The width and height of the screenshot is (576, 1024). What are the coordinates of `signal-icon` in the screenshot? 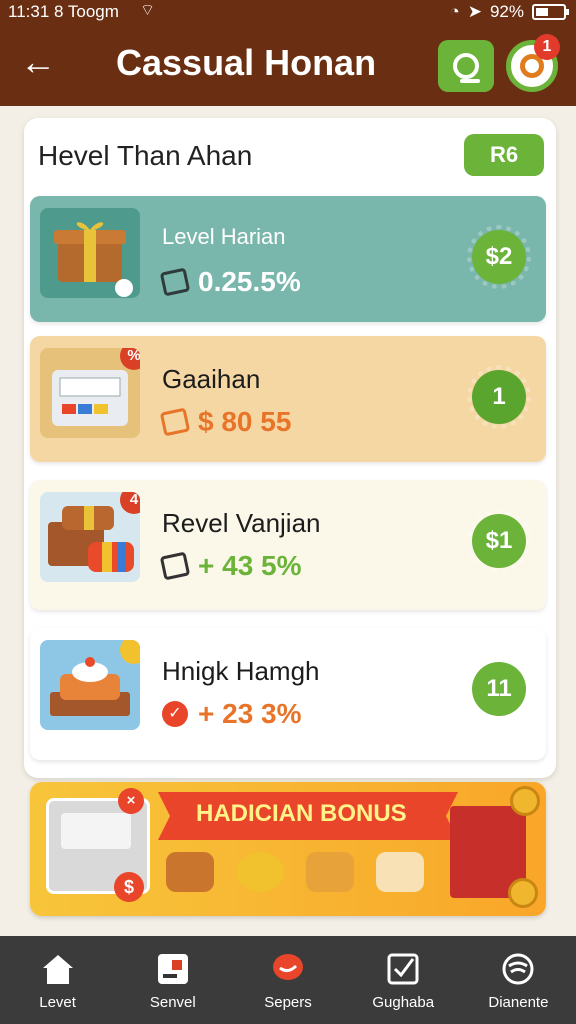 It's located at (518, 969).